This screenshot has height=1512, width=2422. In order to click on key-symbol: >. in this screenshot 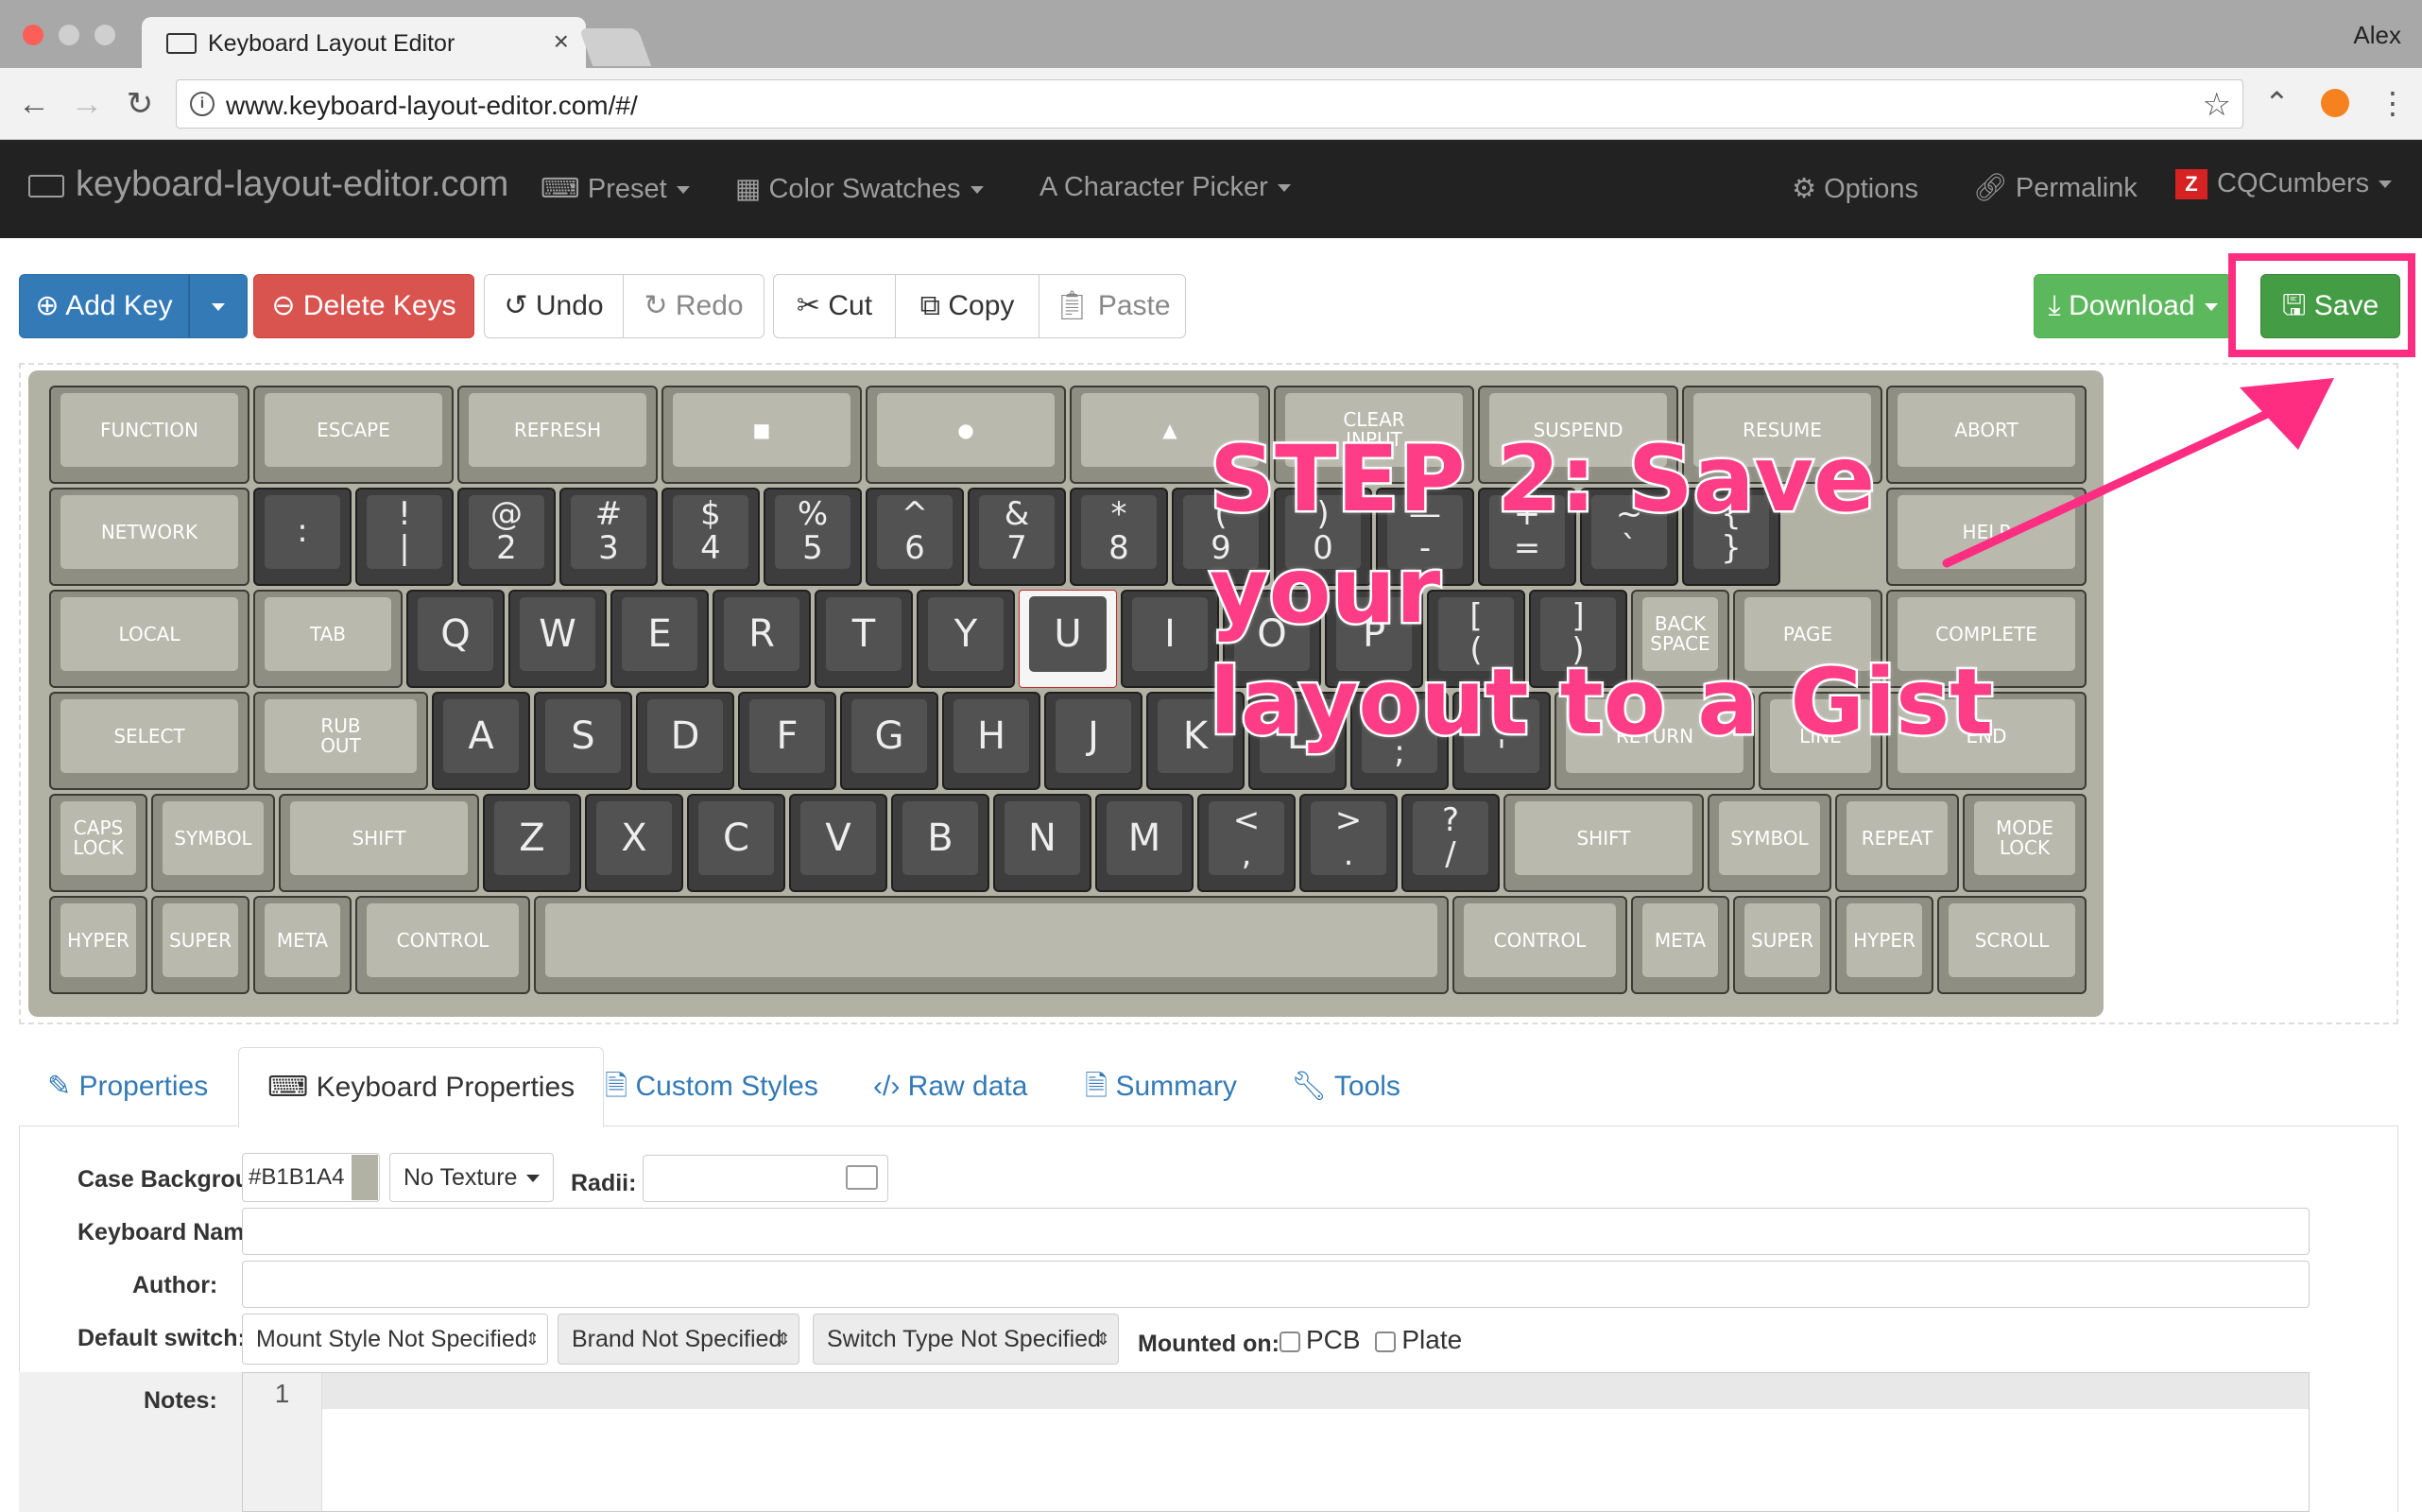, I will do `click(1348, 843)`.